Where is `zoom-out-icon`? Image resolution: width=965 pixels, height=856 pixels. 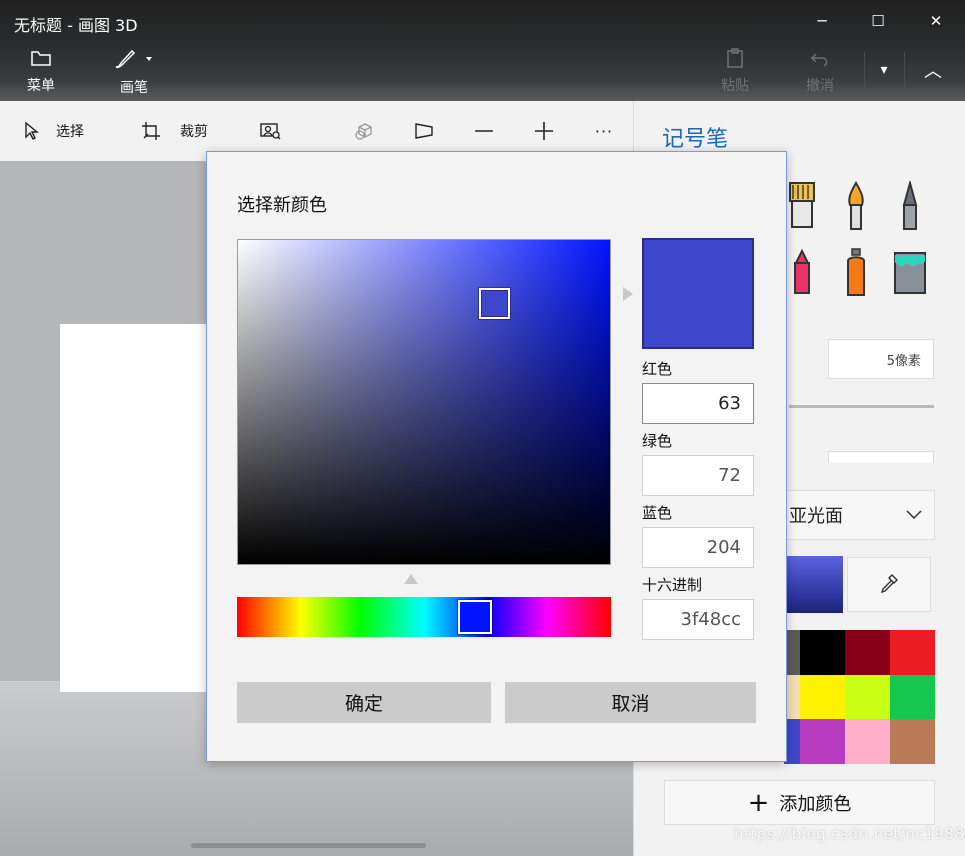
zoom-out-icon is located at coordinates (484, 131).